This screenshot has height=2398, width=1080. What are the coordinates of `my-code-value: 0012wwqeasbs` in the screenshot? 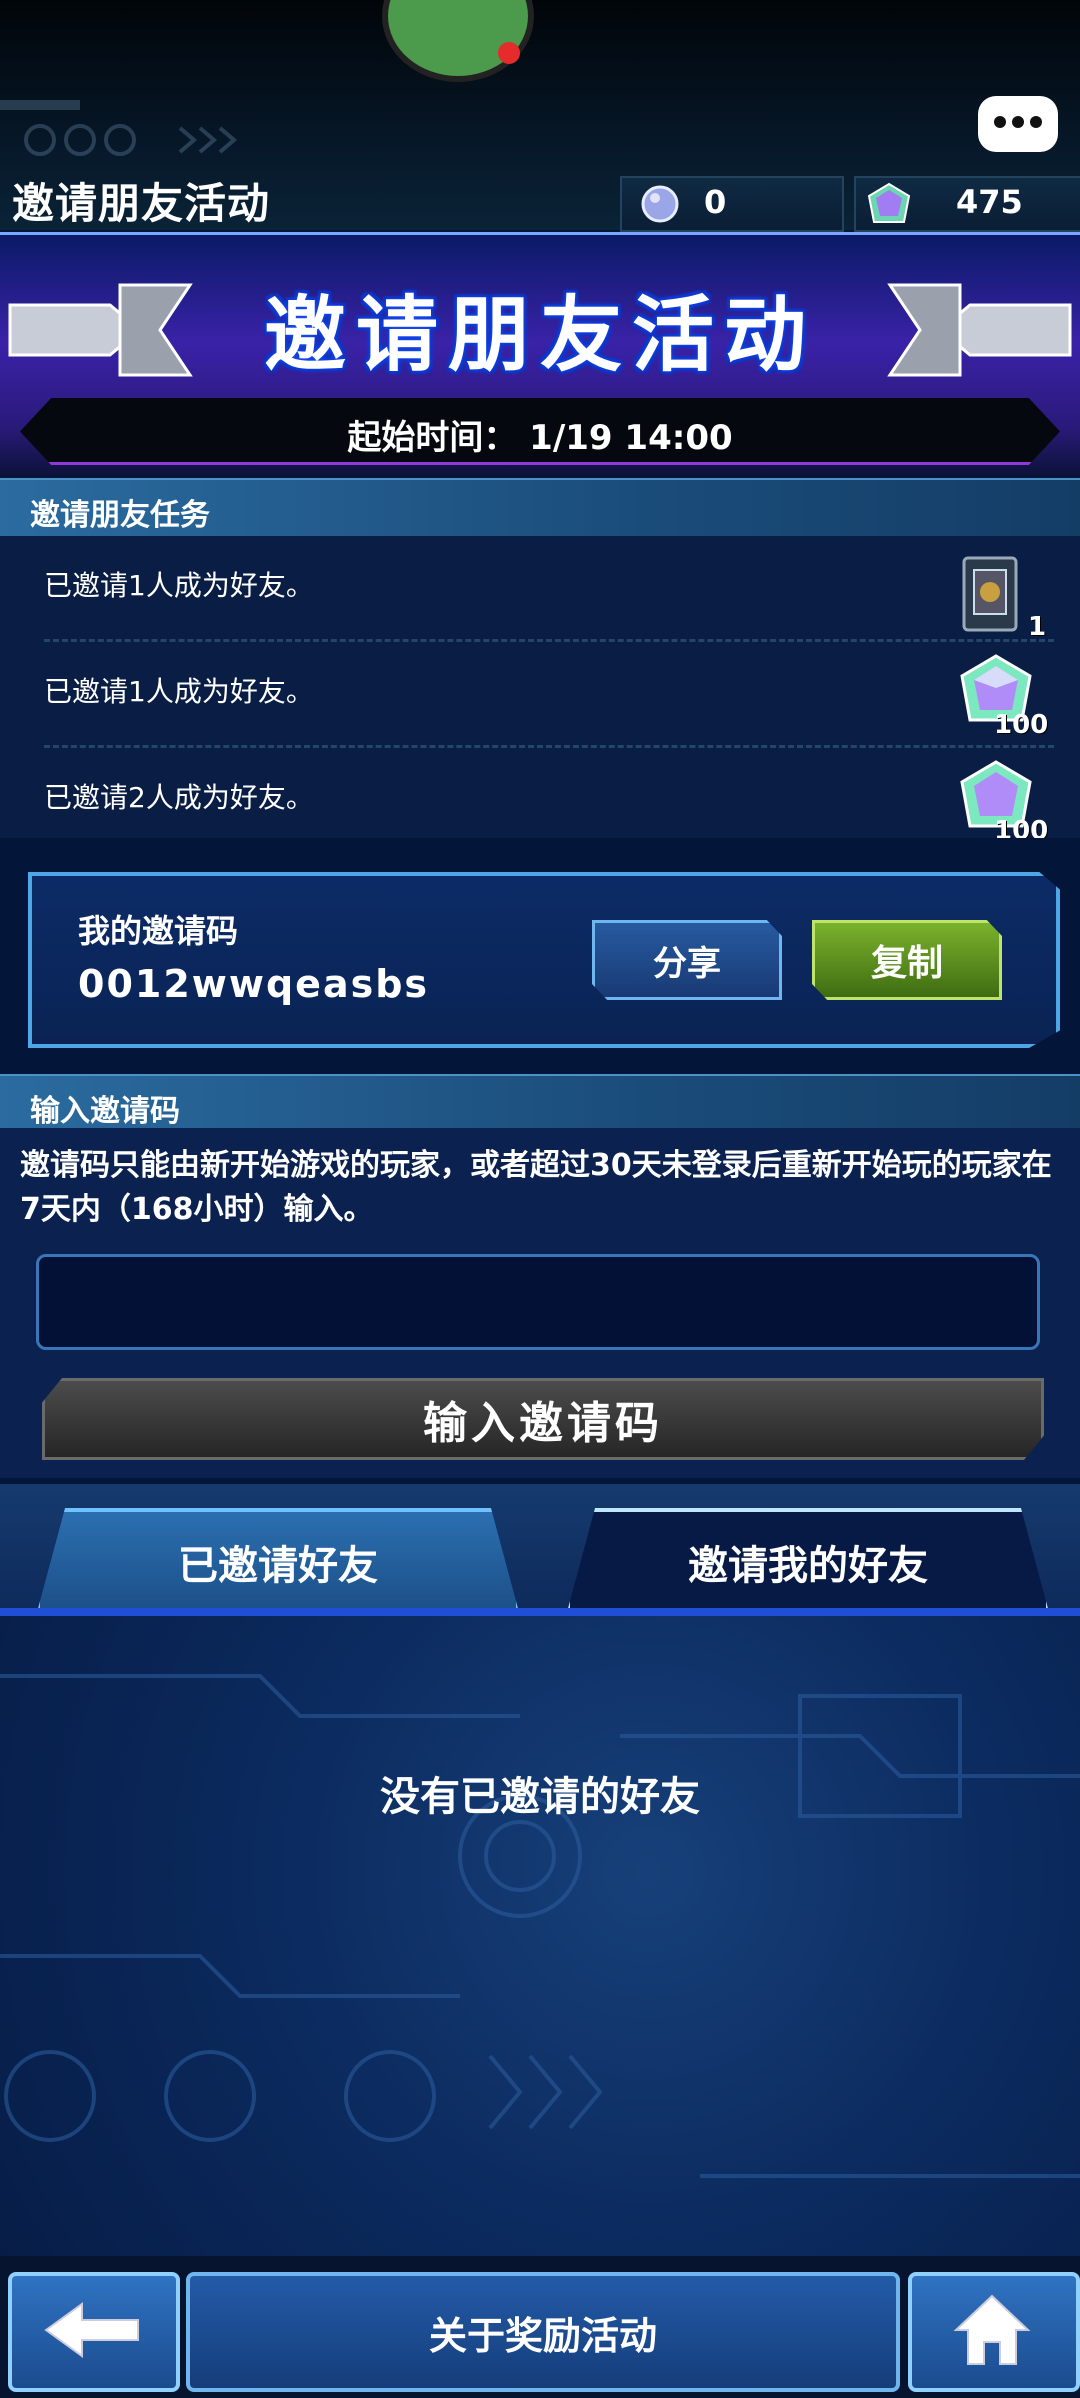 It's located at (254, 984).